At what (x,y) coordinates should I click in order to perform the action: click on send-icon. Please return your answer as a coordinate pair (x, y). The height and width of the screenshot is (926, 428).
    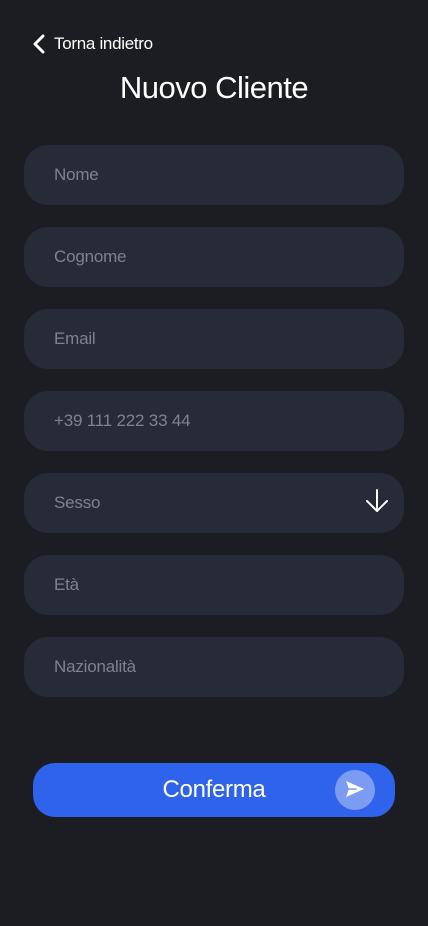
    Looking at the image, I should click on (355, 790).